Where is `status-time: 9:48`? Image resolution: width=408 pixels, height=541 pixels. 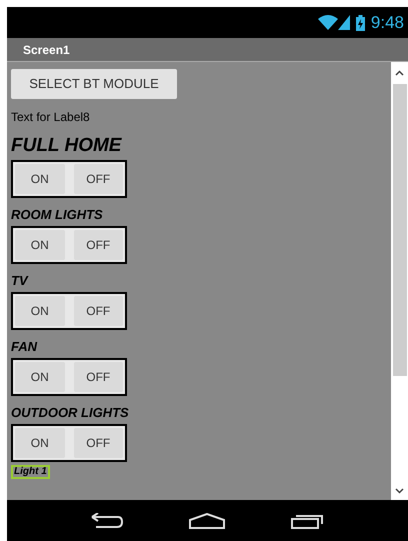 status-time: 9:48 is located at coordinates (387, 23).